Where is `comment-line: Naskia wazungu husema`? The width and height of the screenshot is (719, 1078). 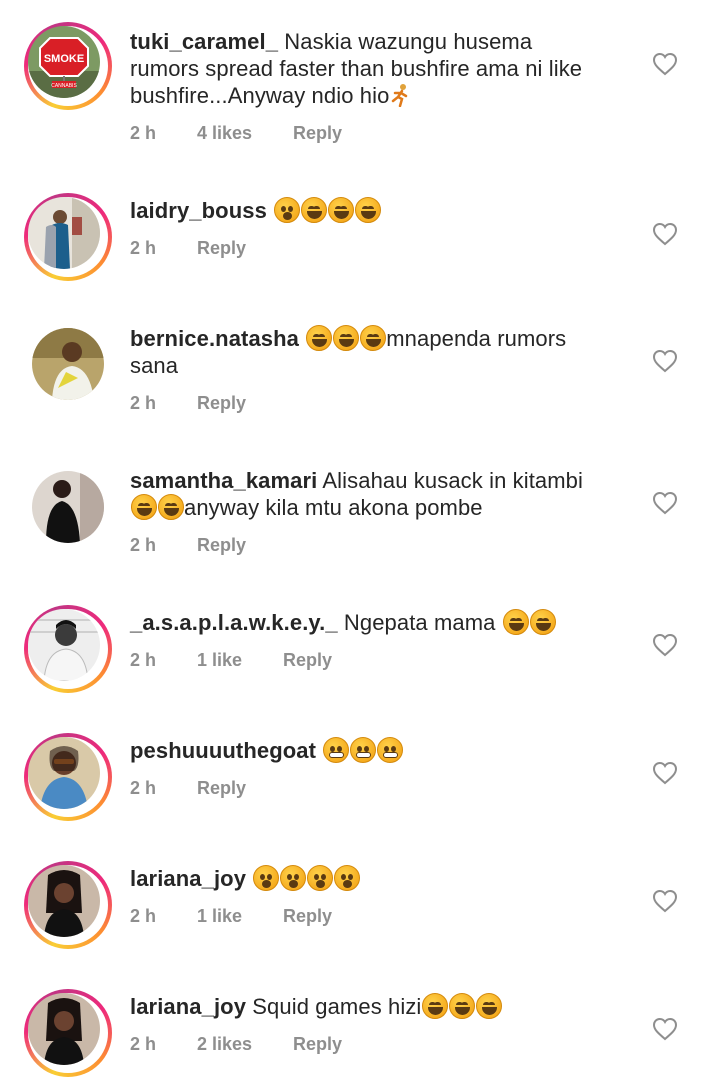
comment-line: Naskia wazungu husema is located at coordinates (408, 41).